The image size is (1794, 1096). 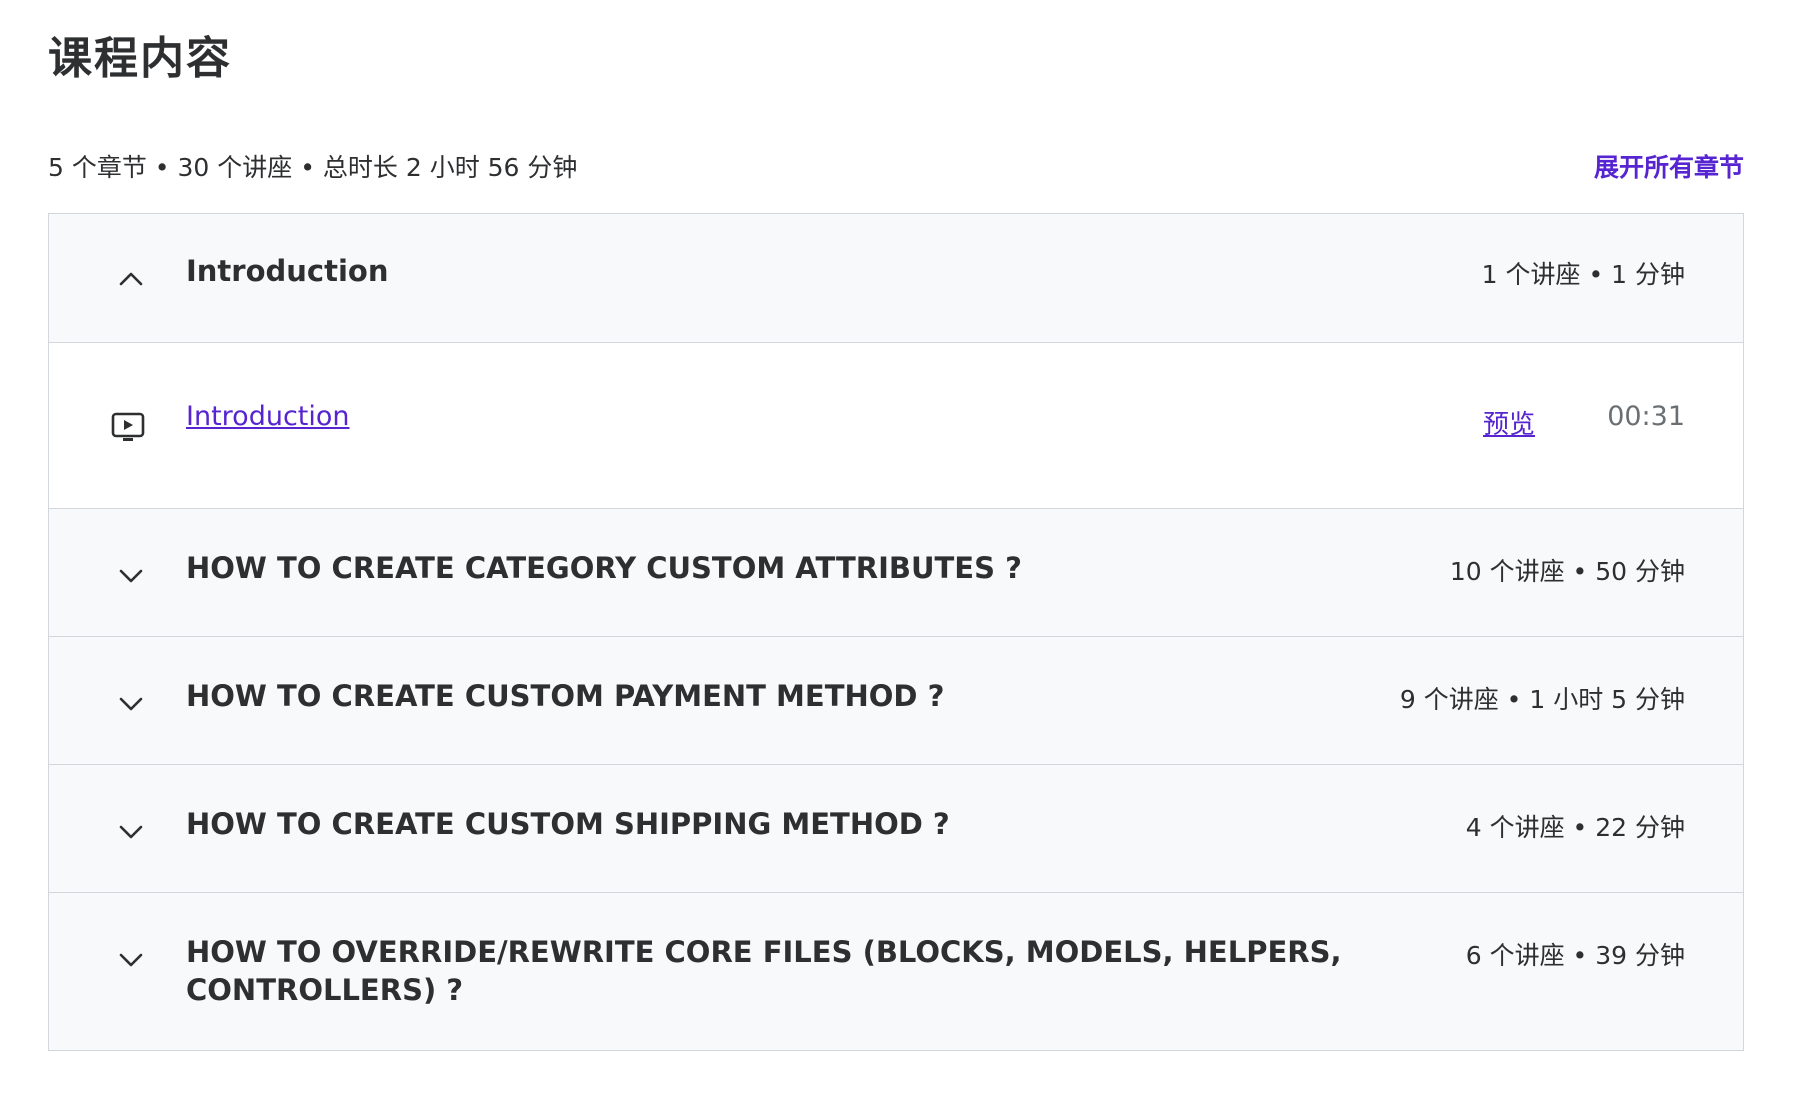 What do you see at coordinates (568, 824) in the screenshot?
I see `section-title: HOW TO CREATE CUSTOM SHIPPING METHOD ?` at bounding box center [568, 824].